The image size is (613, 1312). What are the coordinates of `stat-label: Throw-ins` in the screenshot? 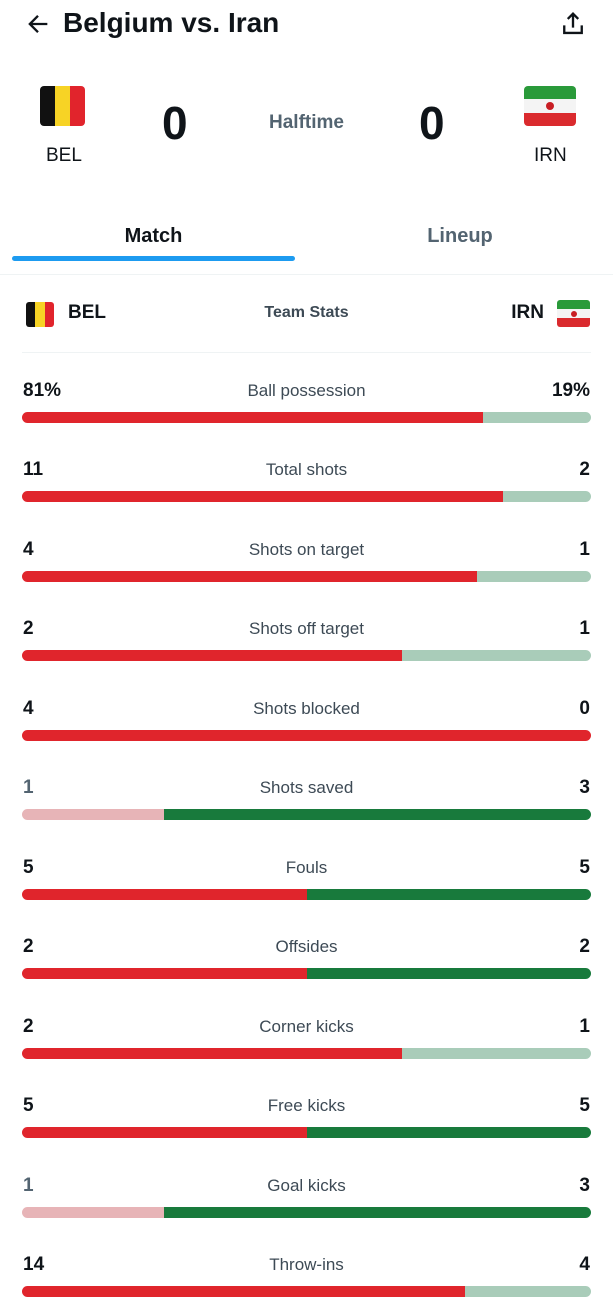 It's located at (306, 1264).